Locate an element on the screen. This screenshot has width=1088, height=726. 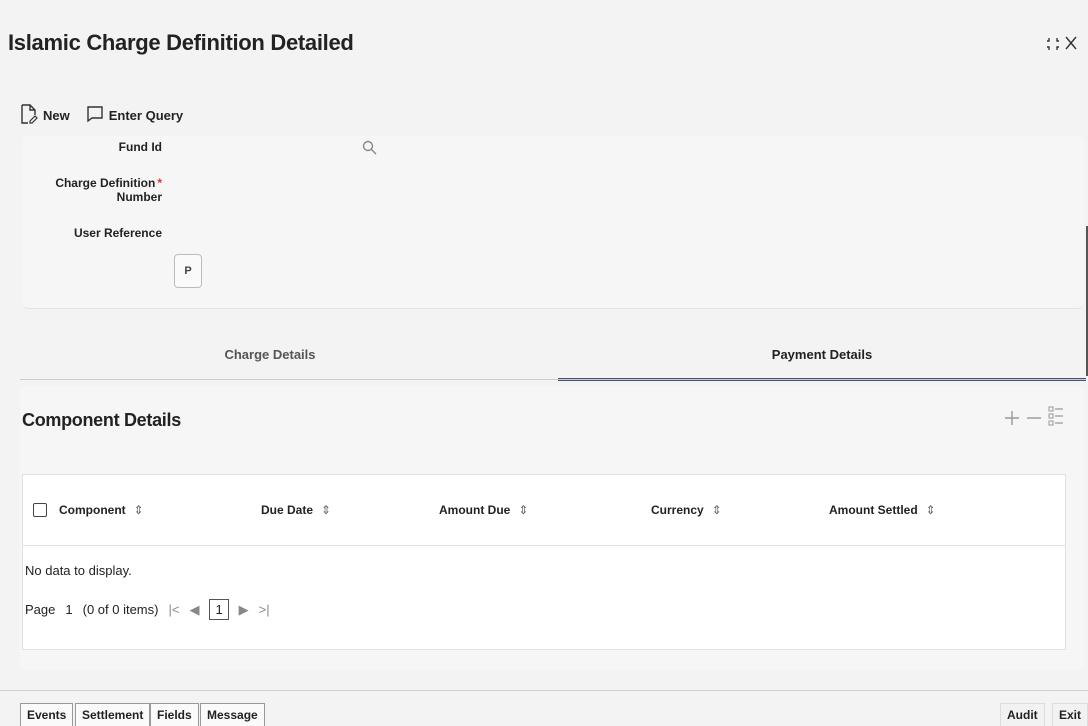
page-label: Page is located at coordinates (40, 609).